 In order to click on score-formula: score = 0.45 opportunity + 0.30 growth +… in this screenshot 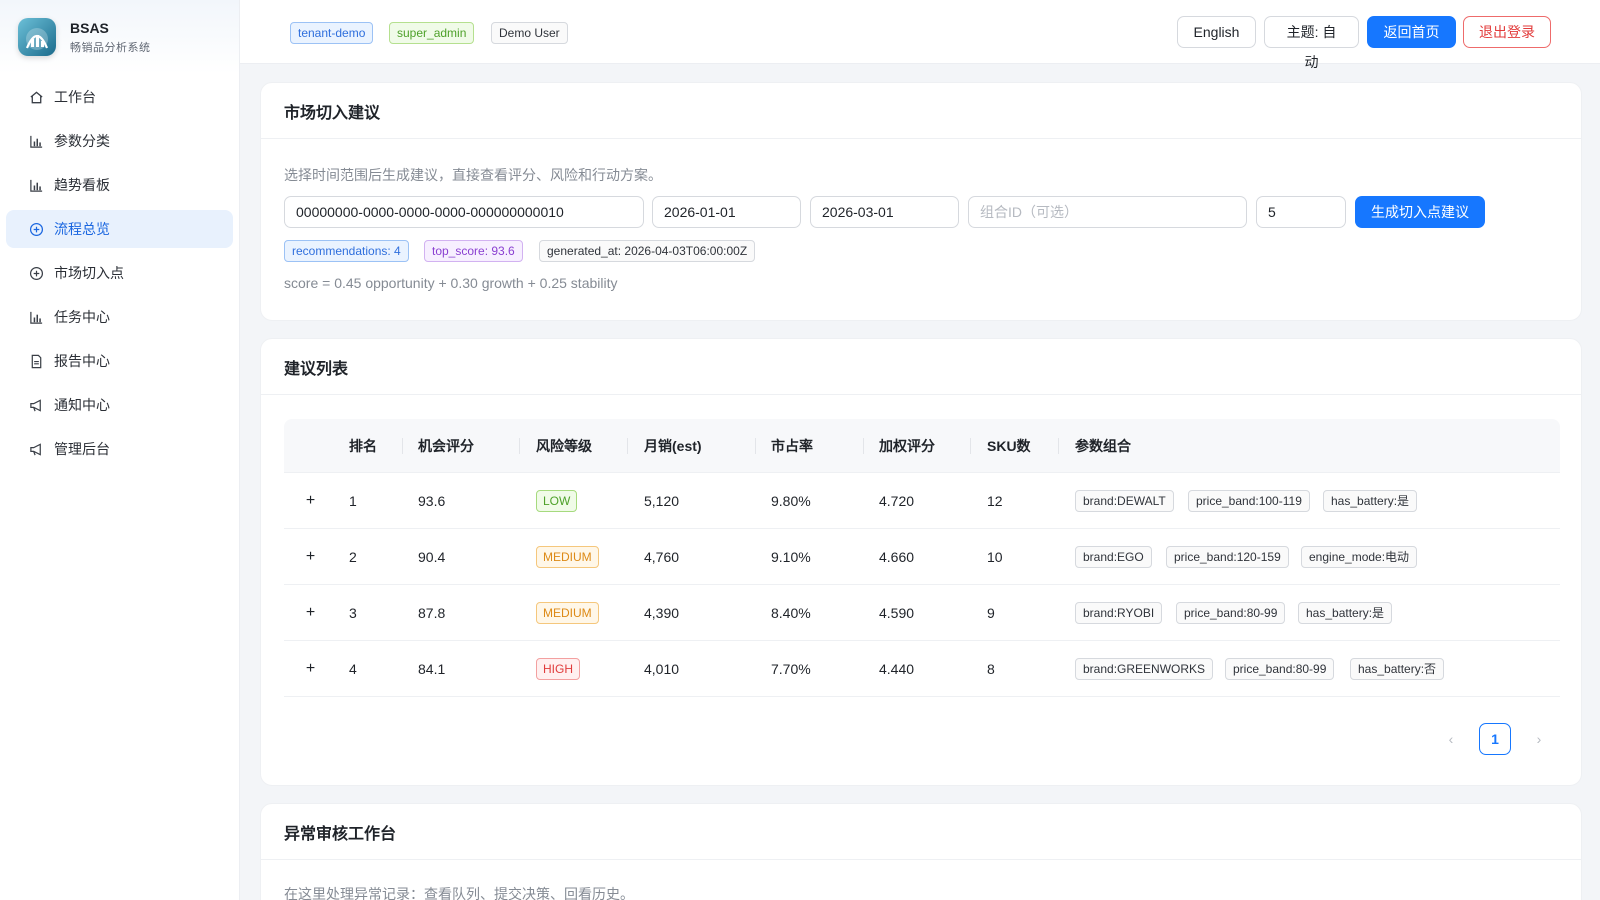, I will do `click(451, 283)`.